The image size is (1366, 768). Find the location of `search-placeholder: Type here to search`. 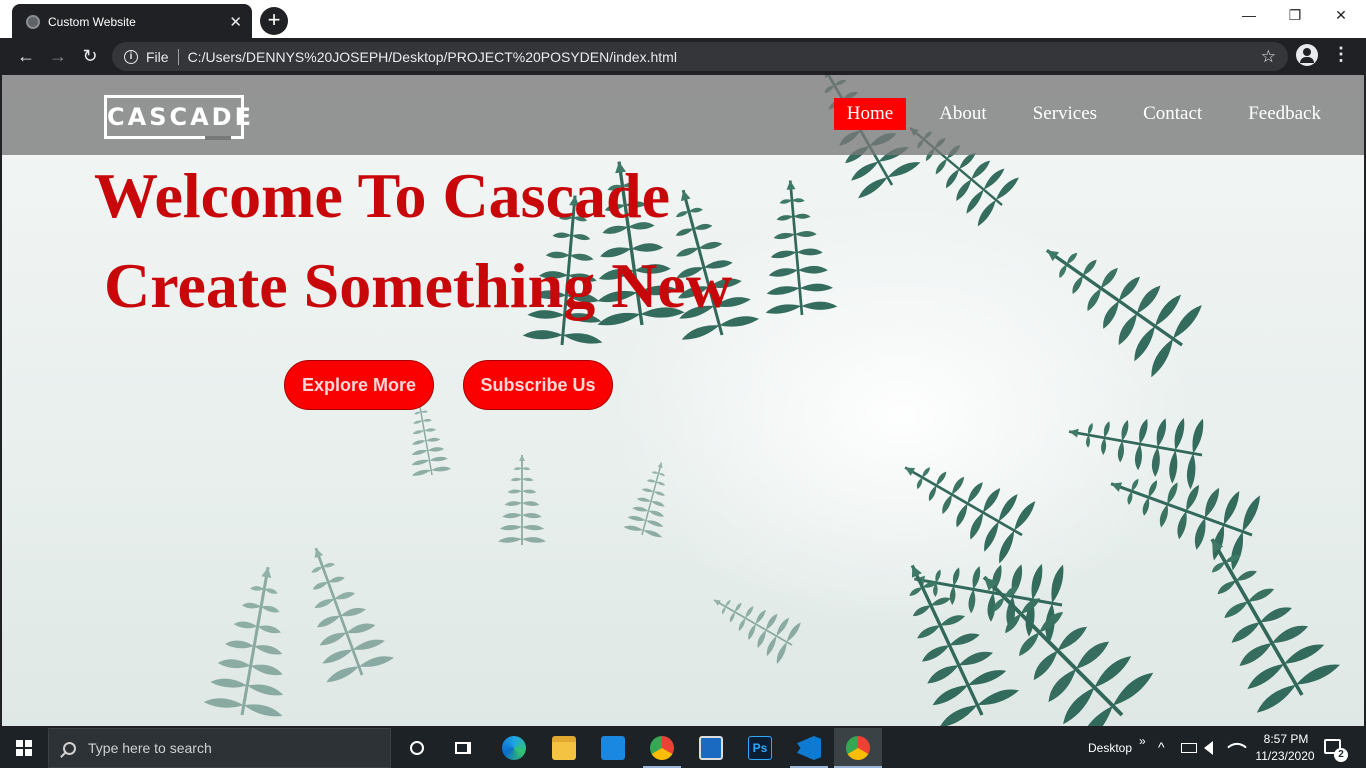

search-placeholder: Type here to search is located at coordinates (150, 748).